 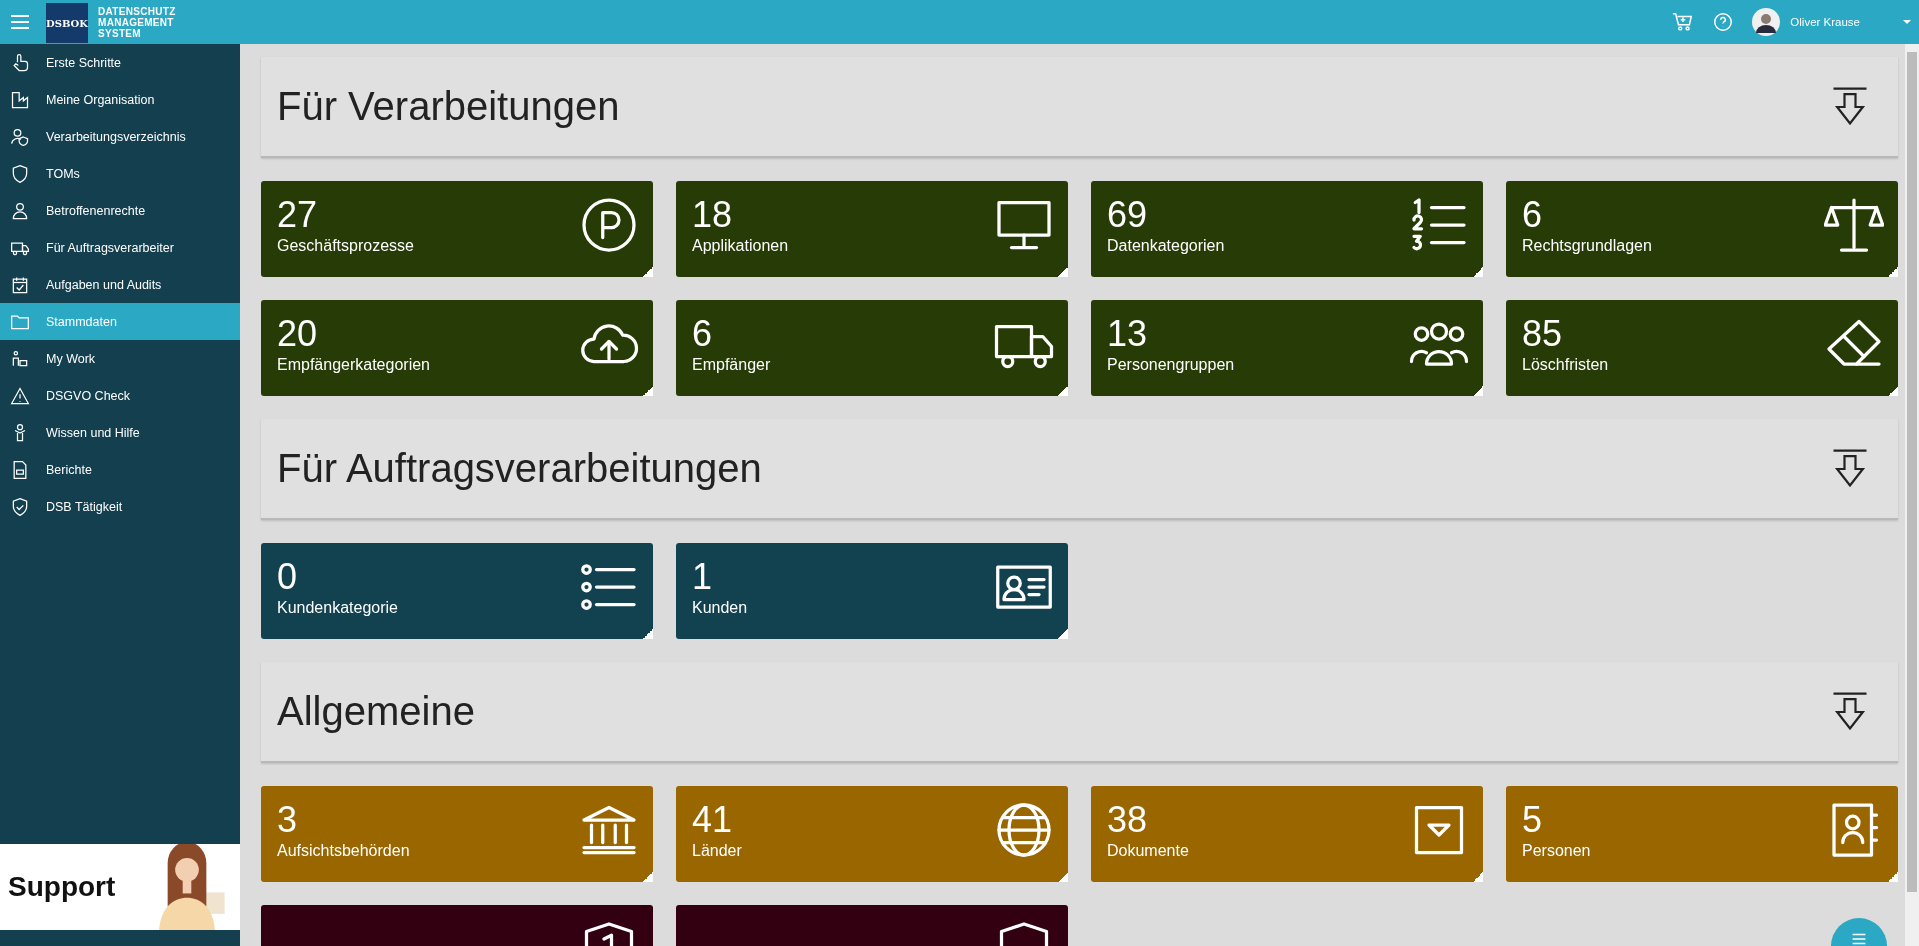 I want to click on globe-icon, so click(x=1024, y=830).